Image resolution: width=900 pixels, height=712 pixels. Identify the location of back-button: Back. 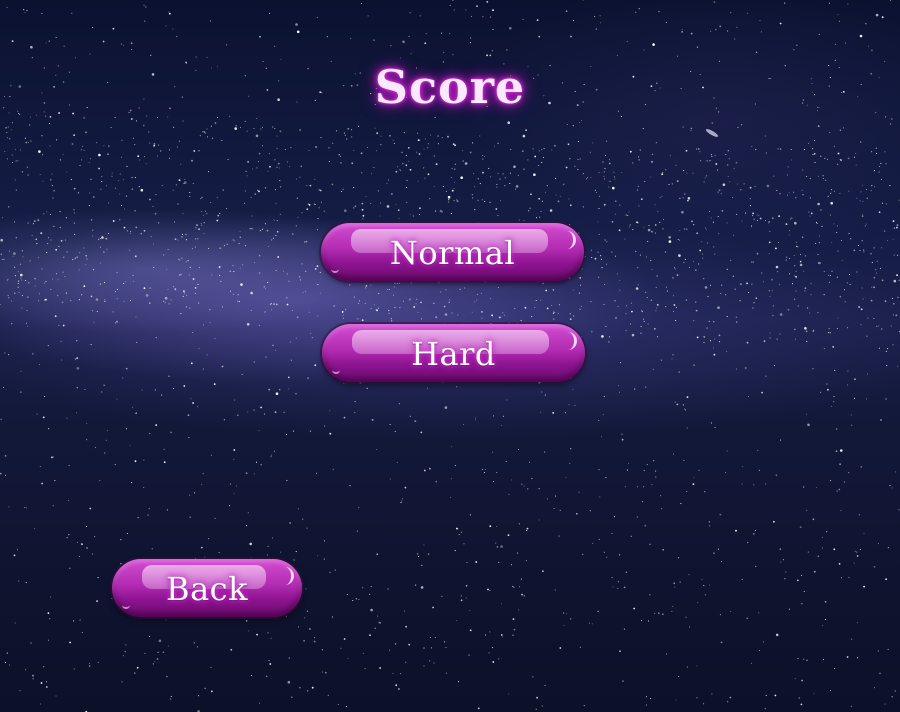
(207, 588).